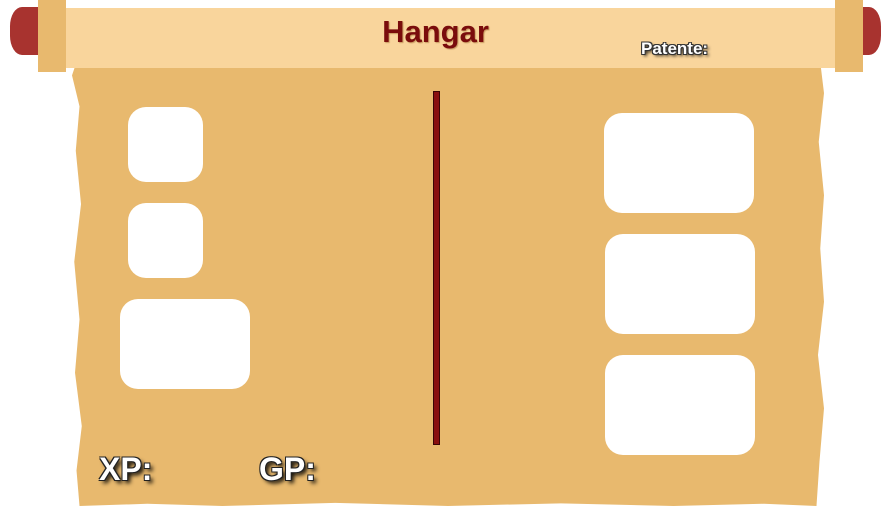 Image resolution: width=891 pixels, height=508 pixels. What do you see at coordinates (287, 469) in the screenshot?
I see `gp-label: GP:` at bounding box center [287, 469].